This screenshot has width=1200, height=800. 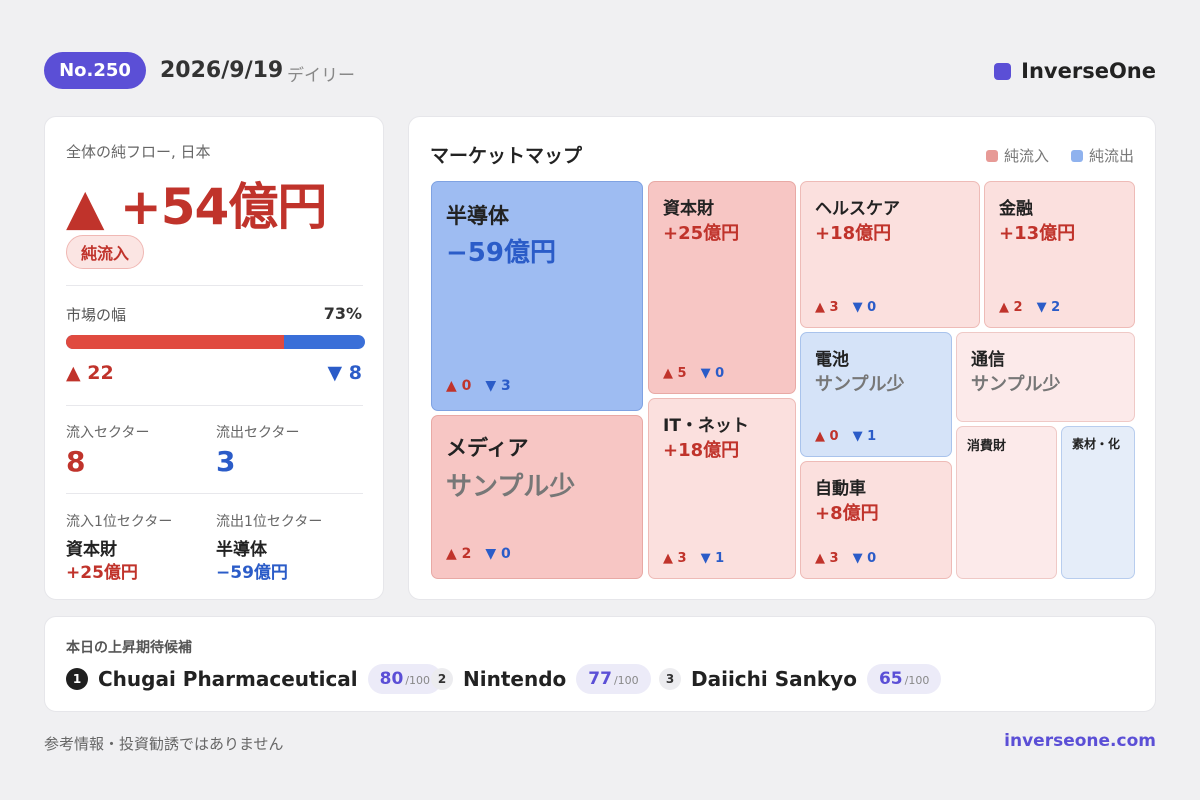 I want to click on tile-up-count: ▲ 0, so click(x=459, y=386).